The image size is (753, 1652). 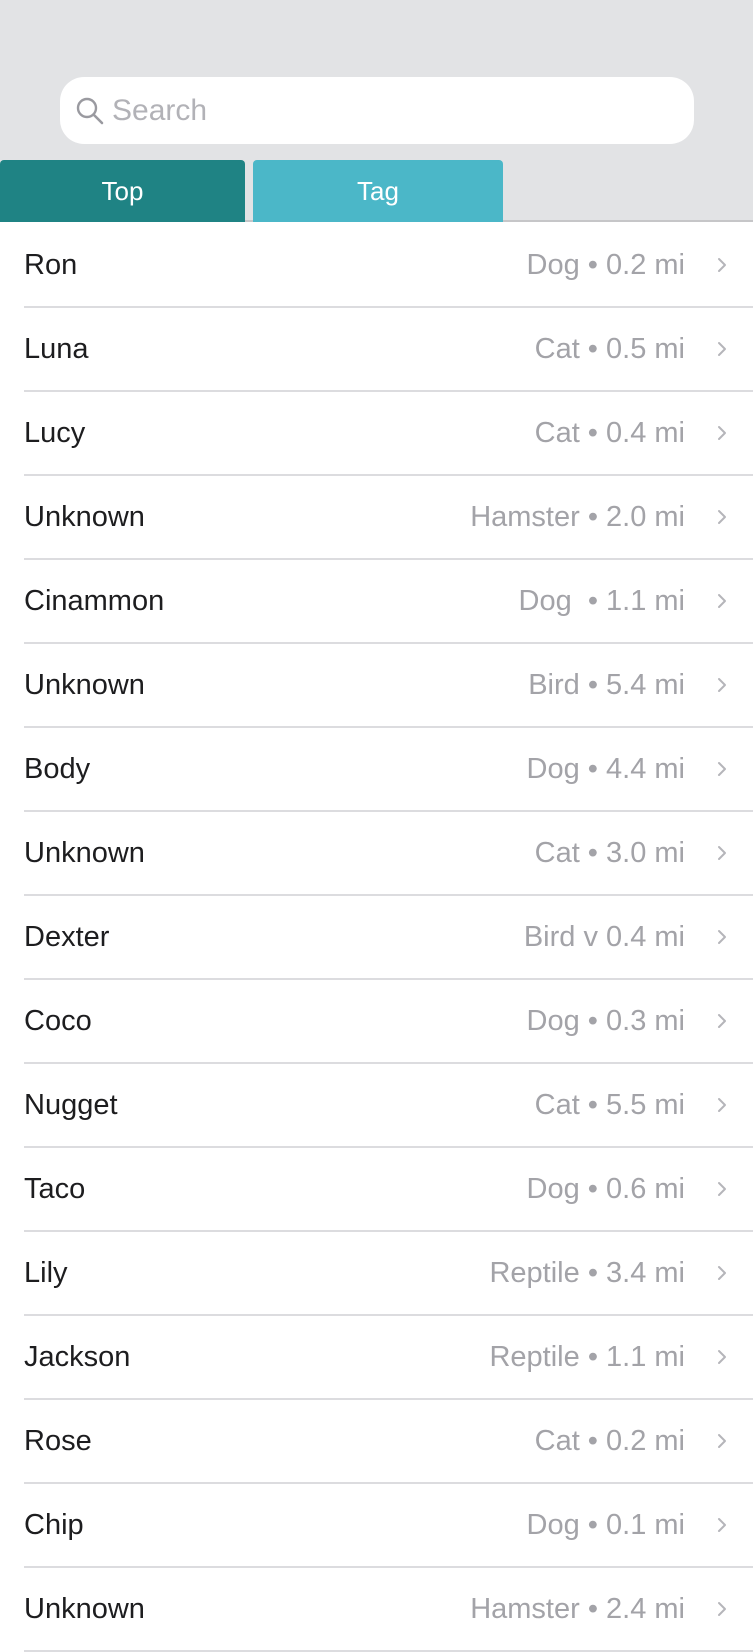 What do you see at coordinates (392, 110) in the screenshot?
I see `search-input` at bounding box center [392, 110].